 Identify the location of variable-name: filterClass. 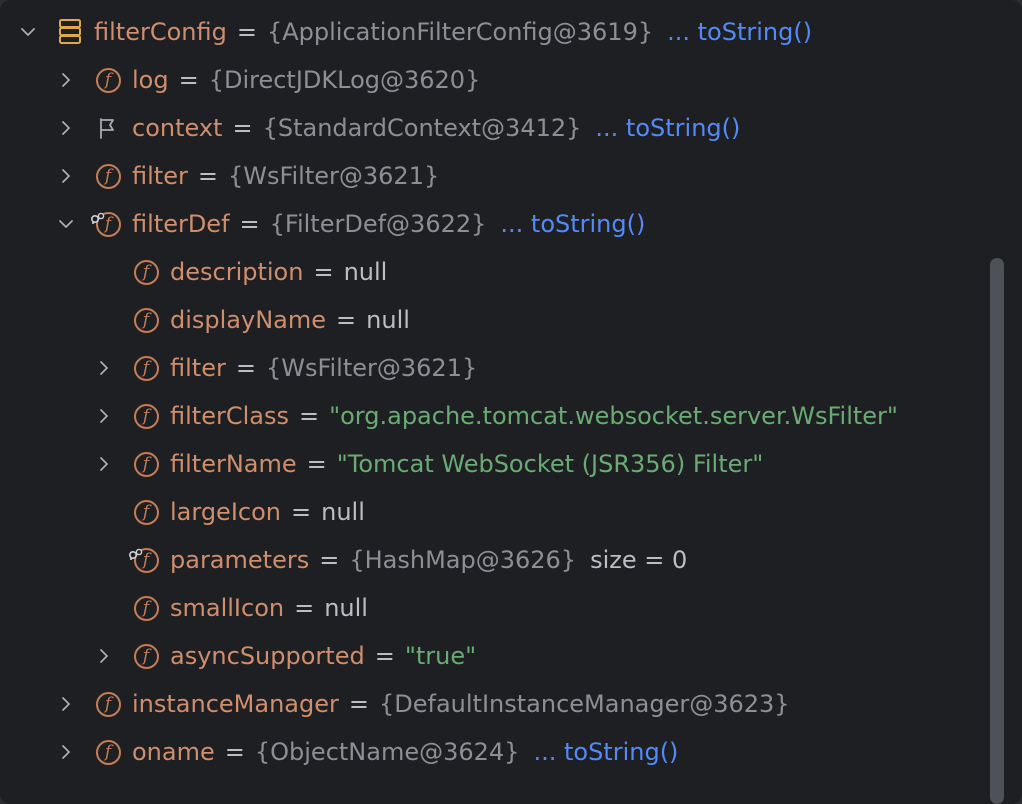
(229, 416).